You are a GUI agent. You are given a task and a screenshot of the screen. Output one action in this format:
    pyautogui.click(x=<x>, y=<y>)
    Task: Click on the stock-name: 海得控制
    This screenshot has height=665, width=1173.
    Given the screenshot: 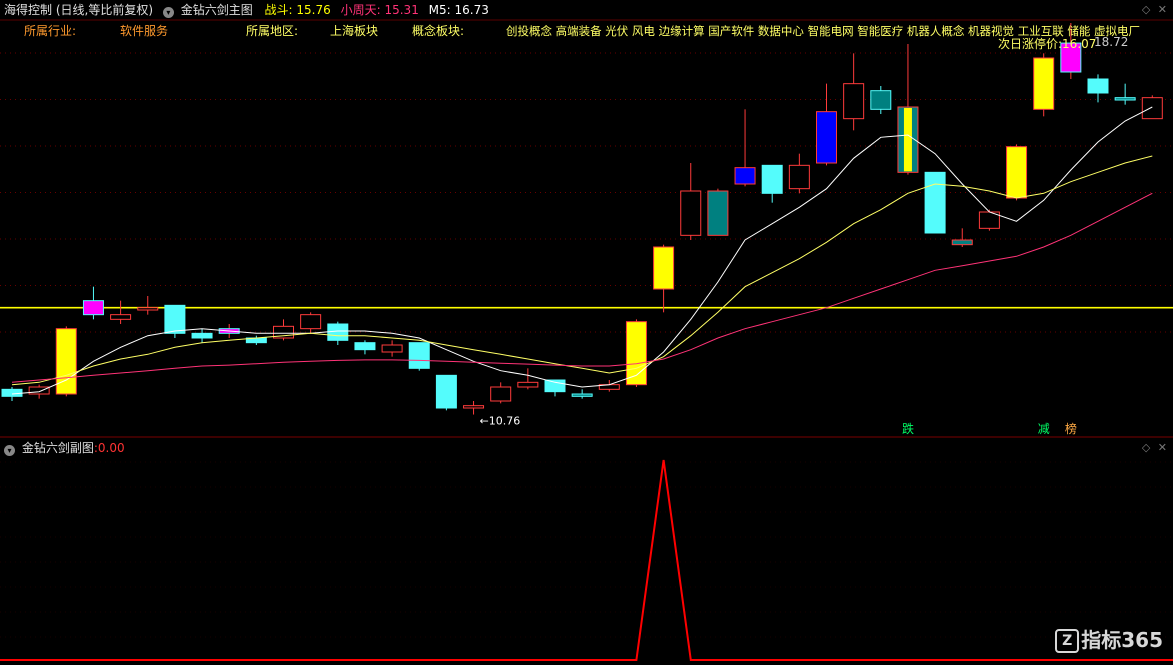 What is the action you would take?
    pyautogui.click(x=28, y=10)
    